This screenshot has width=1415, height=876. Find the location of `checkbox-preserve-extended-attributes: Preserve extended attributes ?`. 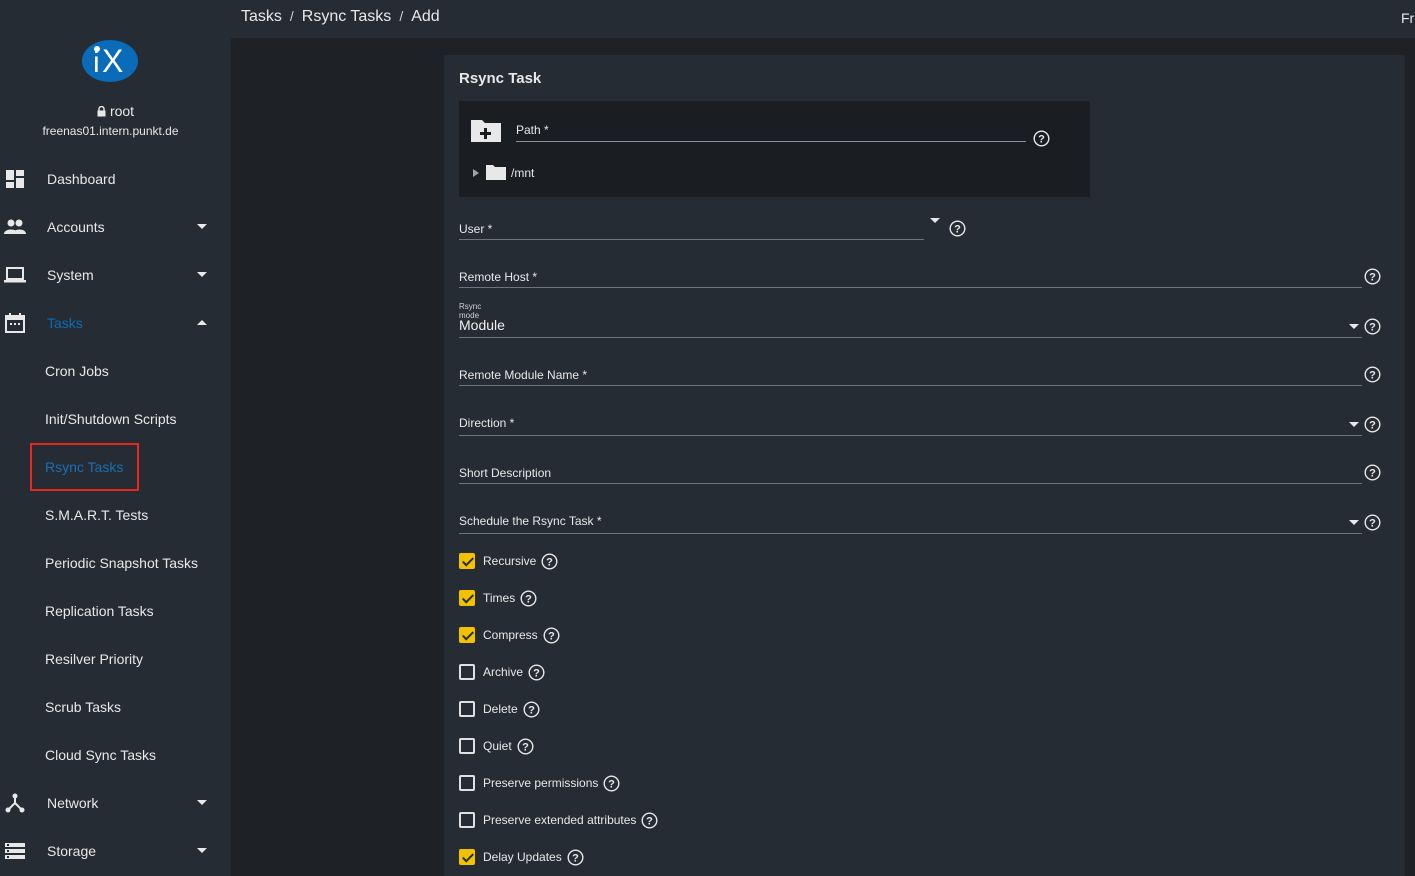

checkbox-preserve-extended-attributes: Preserve extended attributes ? is located at coordinates (558, 820).